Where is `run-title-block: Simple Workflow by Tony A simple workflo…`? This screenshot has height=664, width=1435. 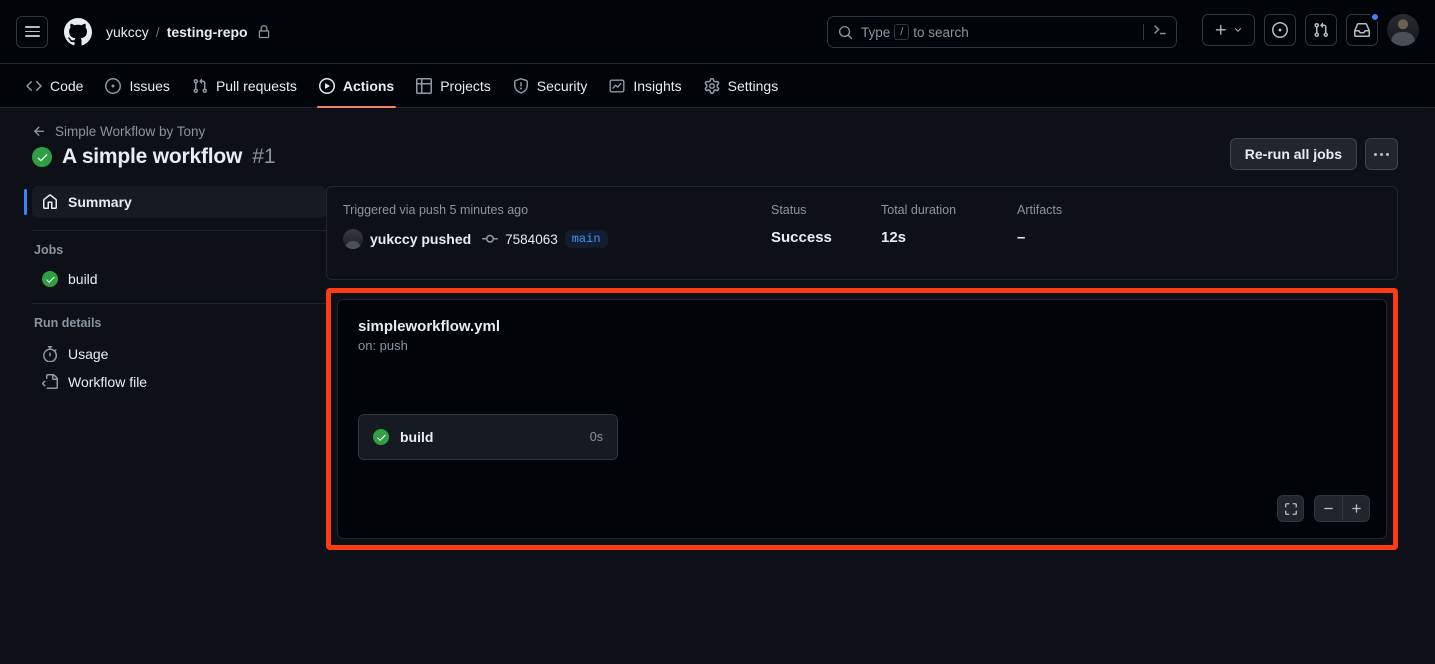 run-title-block: Simple Workflow by Tony A simple workflo… is located at coordinates (146, 146).